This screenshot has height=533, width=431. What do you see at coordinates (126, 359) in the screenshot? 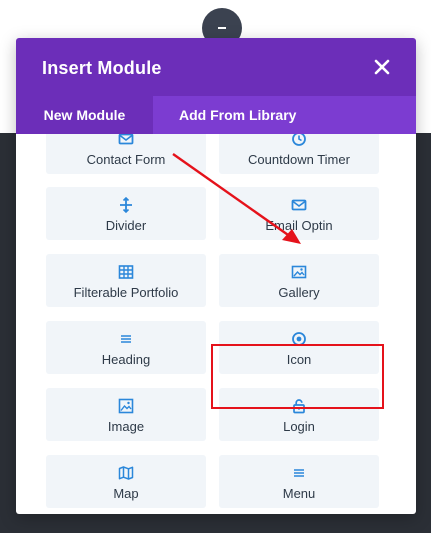
I see `module-label: Heading` at bounding box center [126, 359].